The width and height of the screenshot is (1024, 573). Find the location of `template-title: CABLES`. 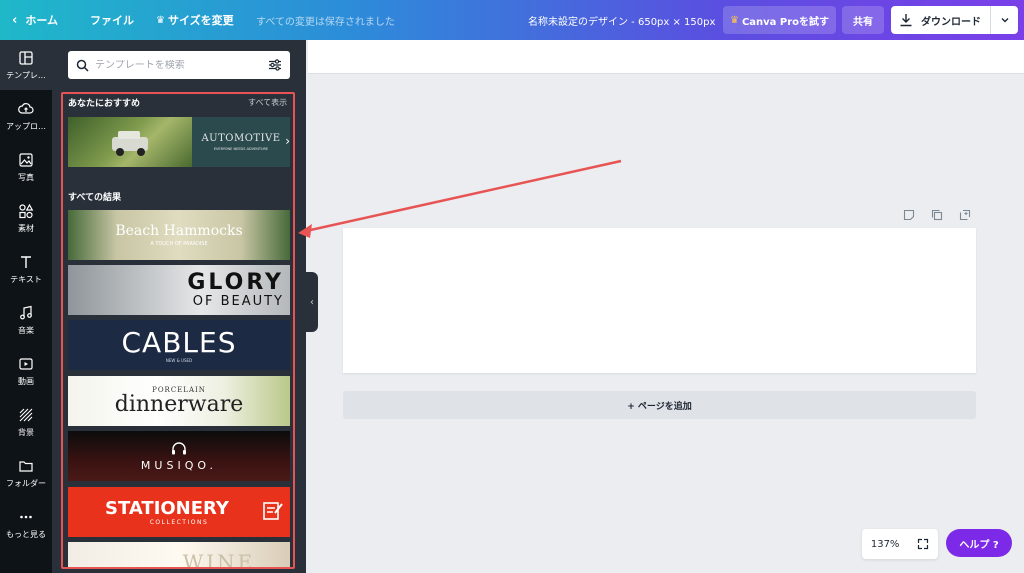

template-title: CABLES is located at coordinates (179, 342).